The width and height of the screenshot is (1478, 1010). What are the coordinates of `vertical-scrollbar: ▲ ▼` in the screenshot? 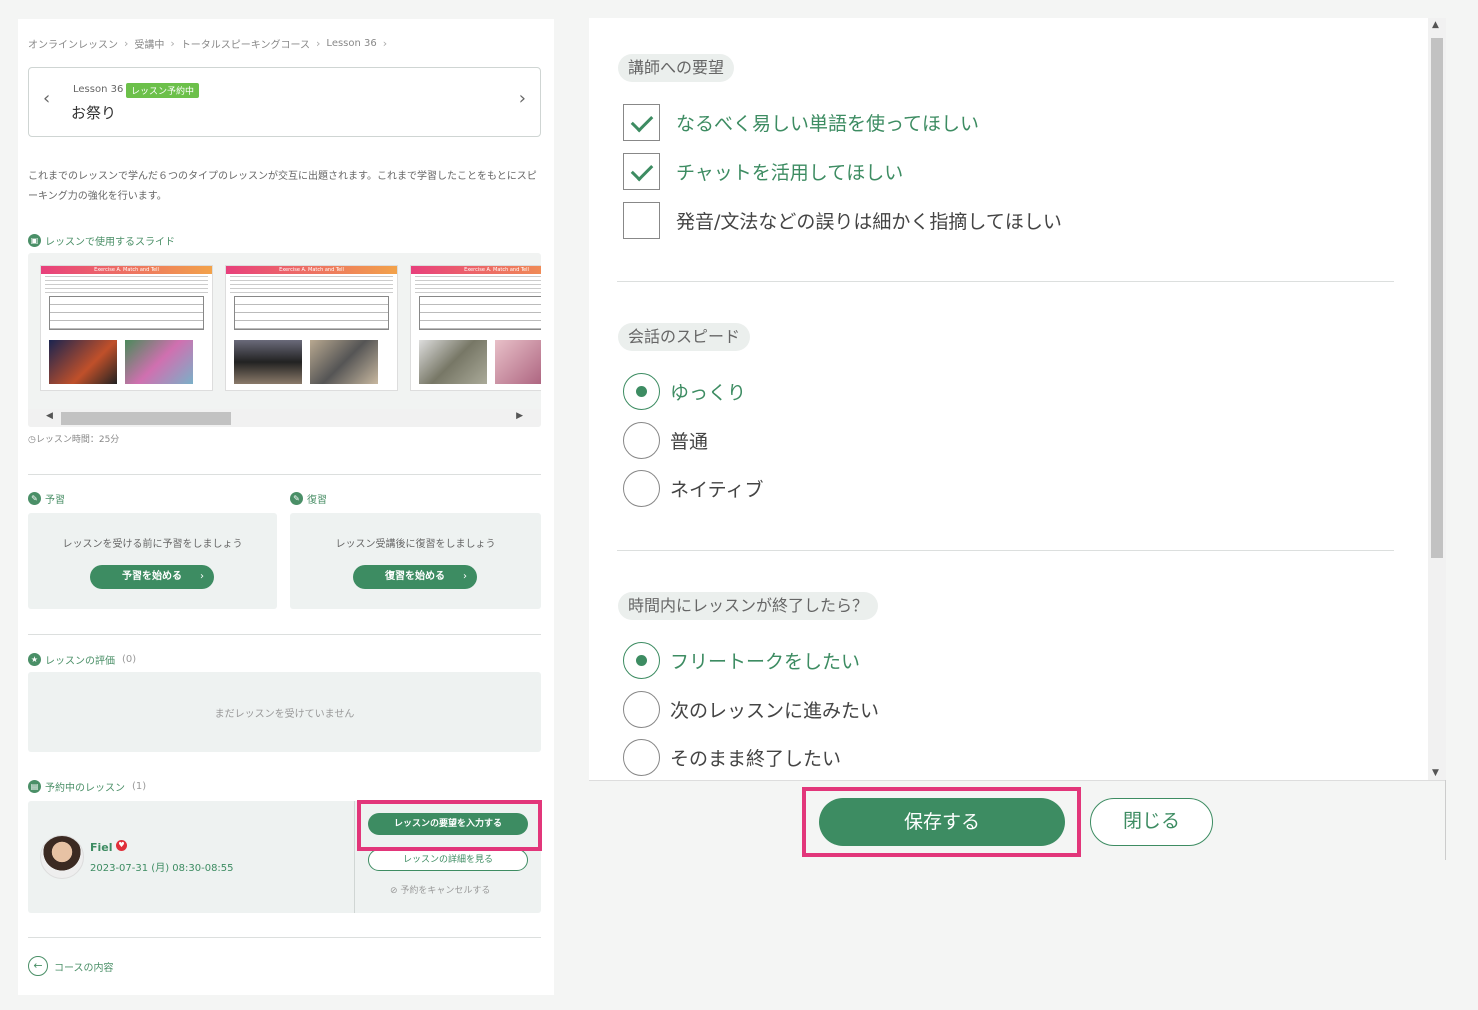 It's located at (1437, 399).